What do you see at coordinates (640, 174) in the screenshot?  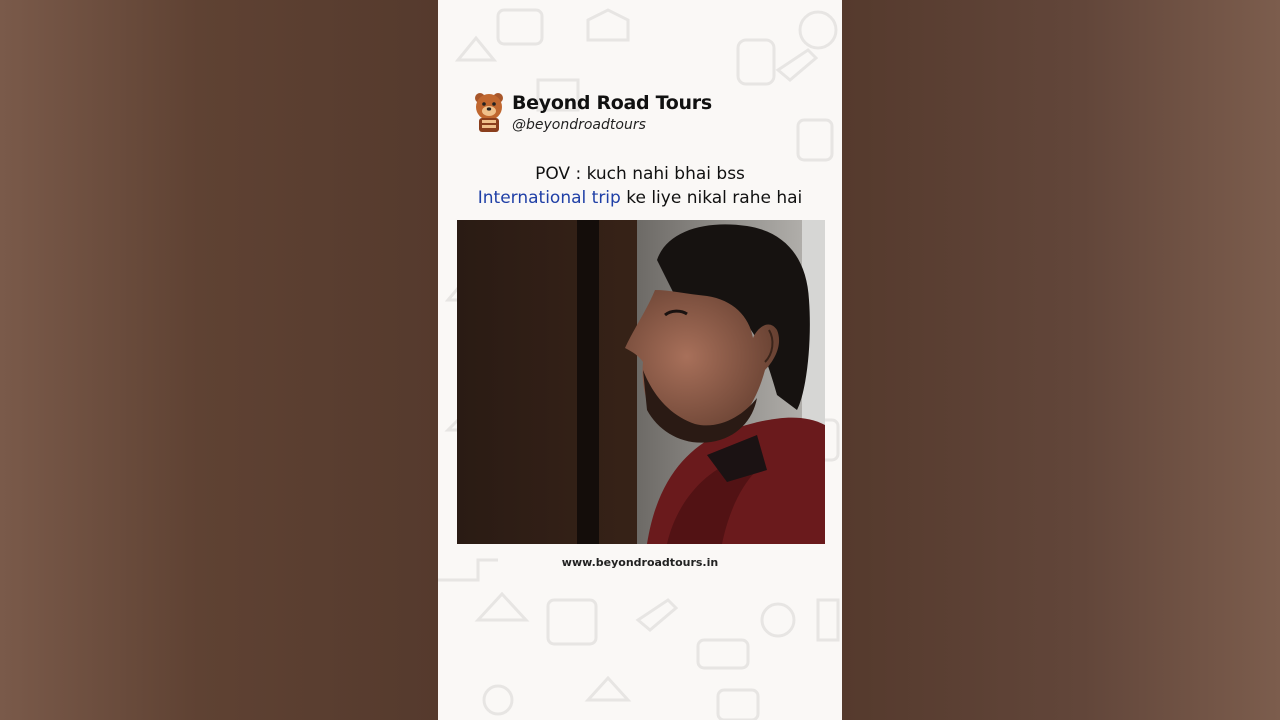 I see `caption-line-1: POV : kuch nahi bhai bss` at bounding box center [640, 174].